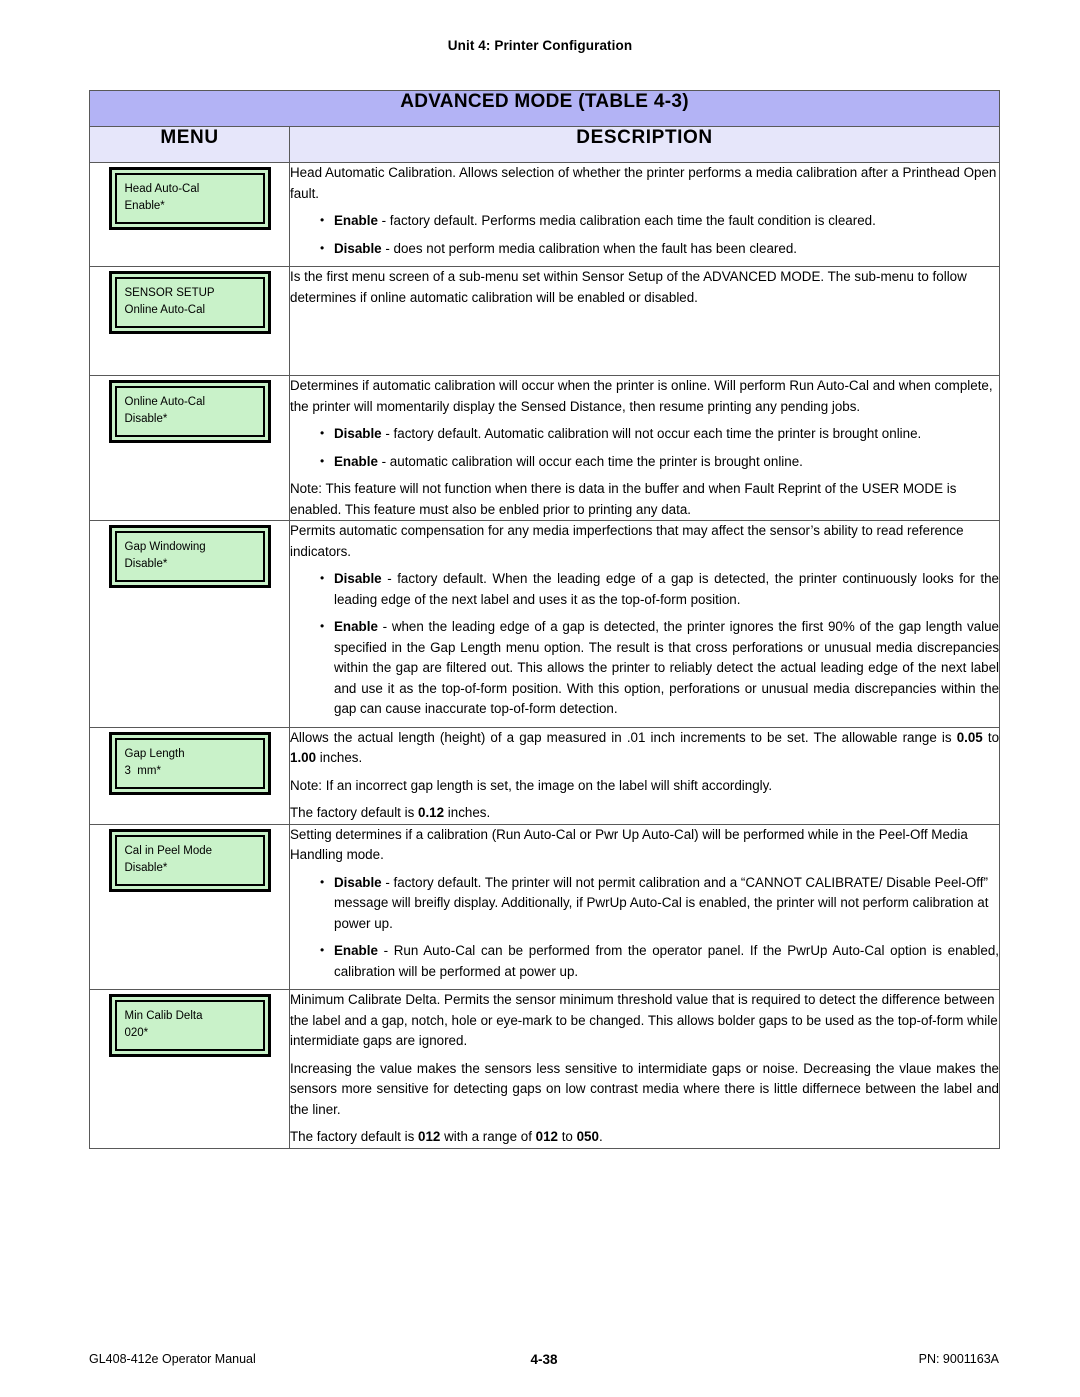 Image resolution: width=1080 pixels, height=1397 pixels. Describe the element at coordinates (429, 1136) in the screenshot. I see `desc-value-default: 012` at that location.